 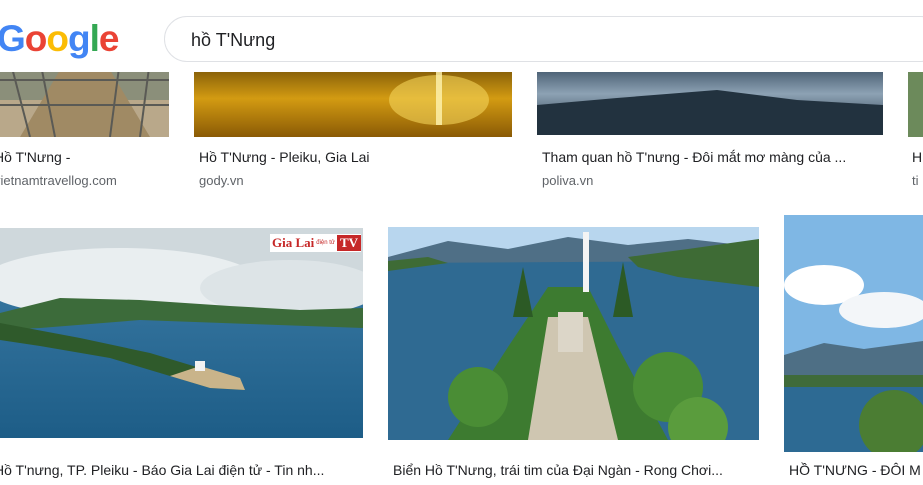 What do you see at coordinates (856, 470) in the screenshot?
I see `result-title-7: HỒ T'NƯNG - ĐÔI M` at bounding box center [856, 470].